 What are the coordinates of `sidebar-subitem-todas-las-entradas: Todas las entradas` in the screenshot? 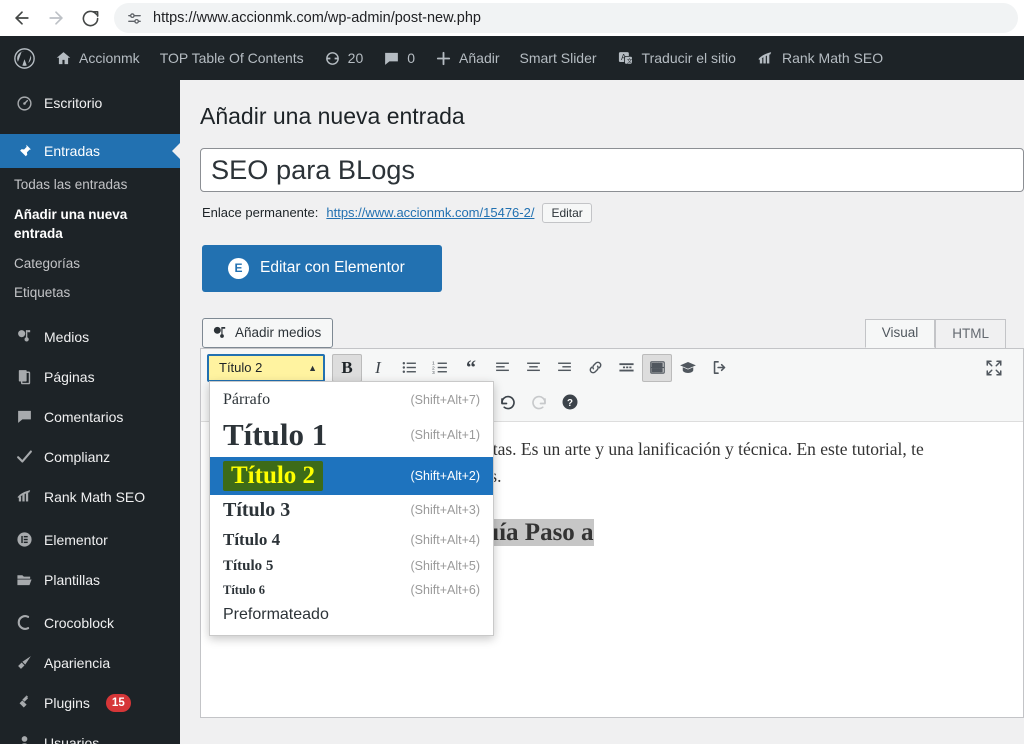 It's located at (90, 185).